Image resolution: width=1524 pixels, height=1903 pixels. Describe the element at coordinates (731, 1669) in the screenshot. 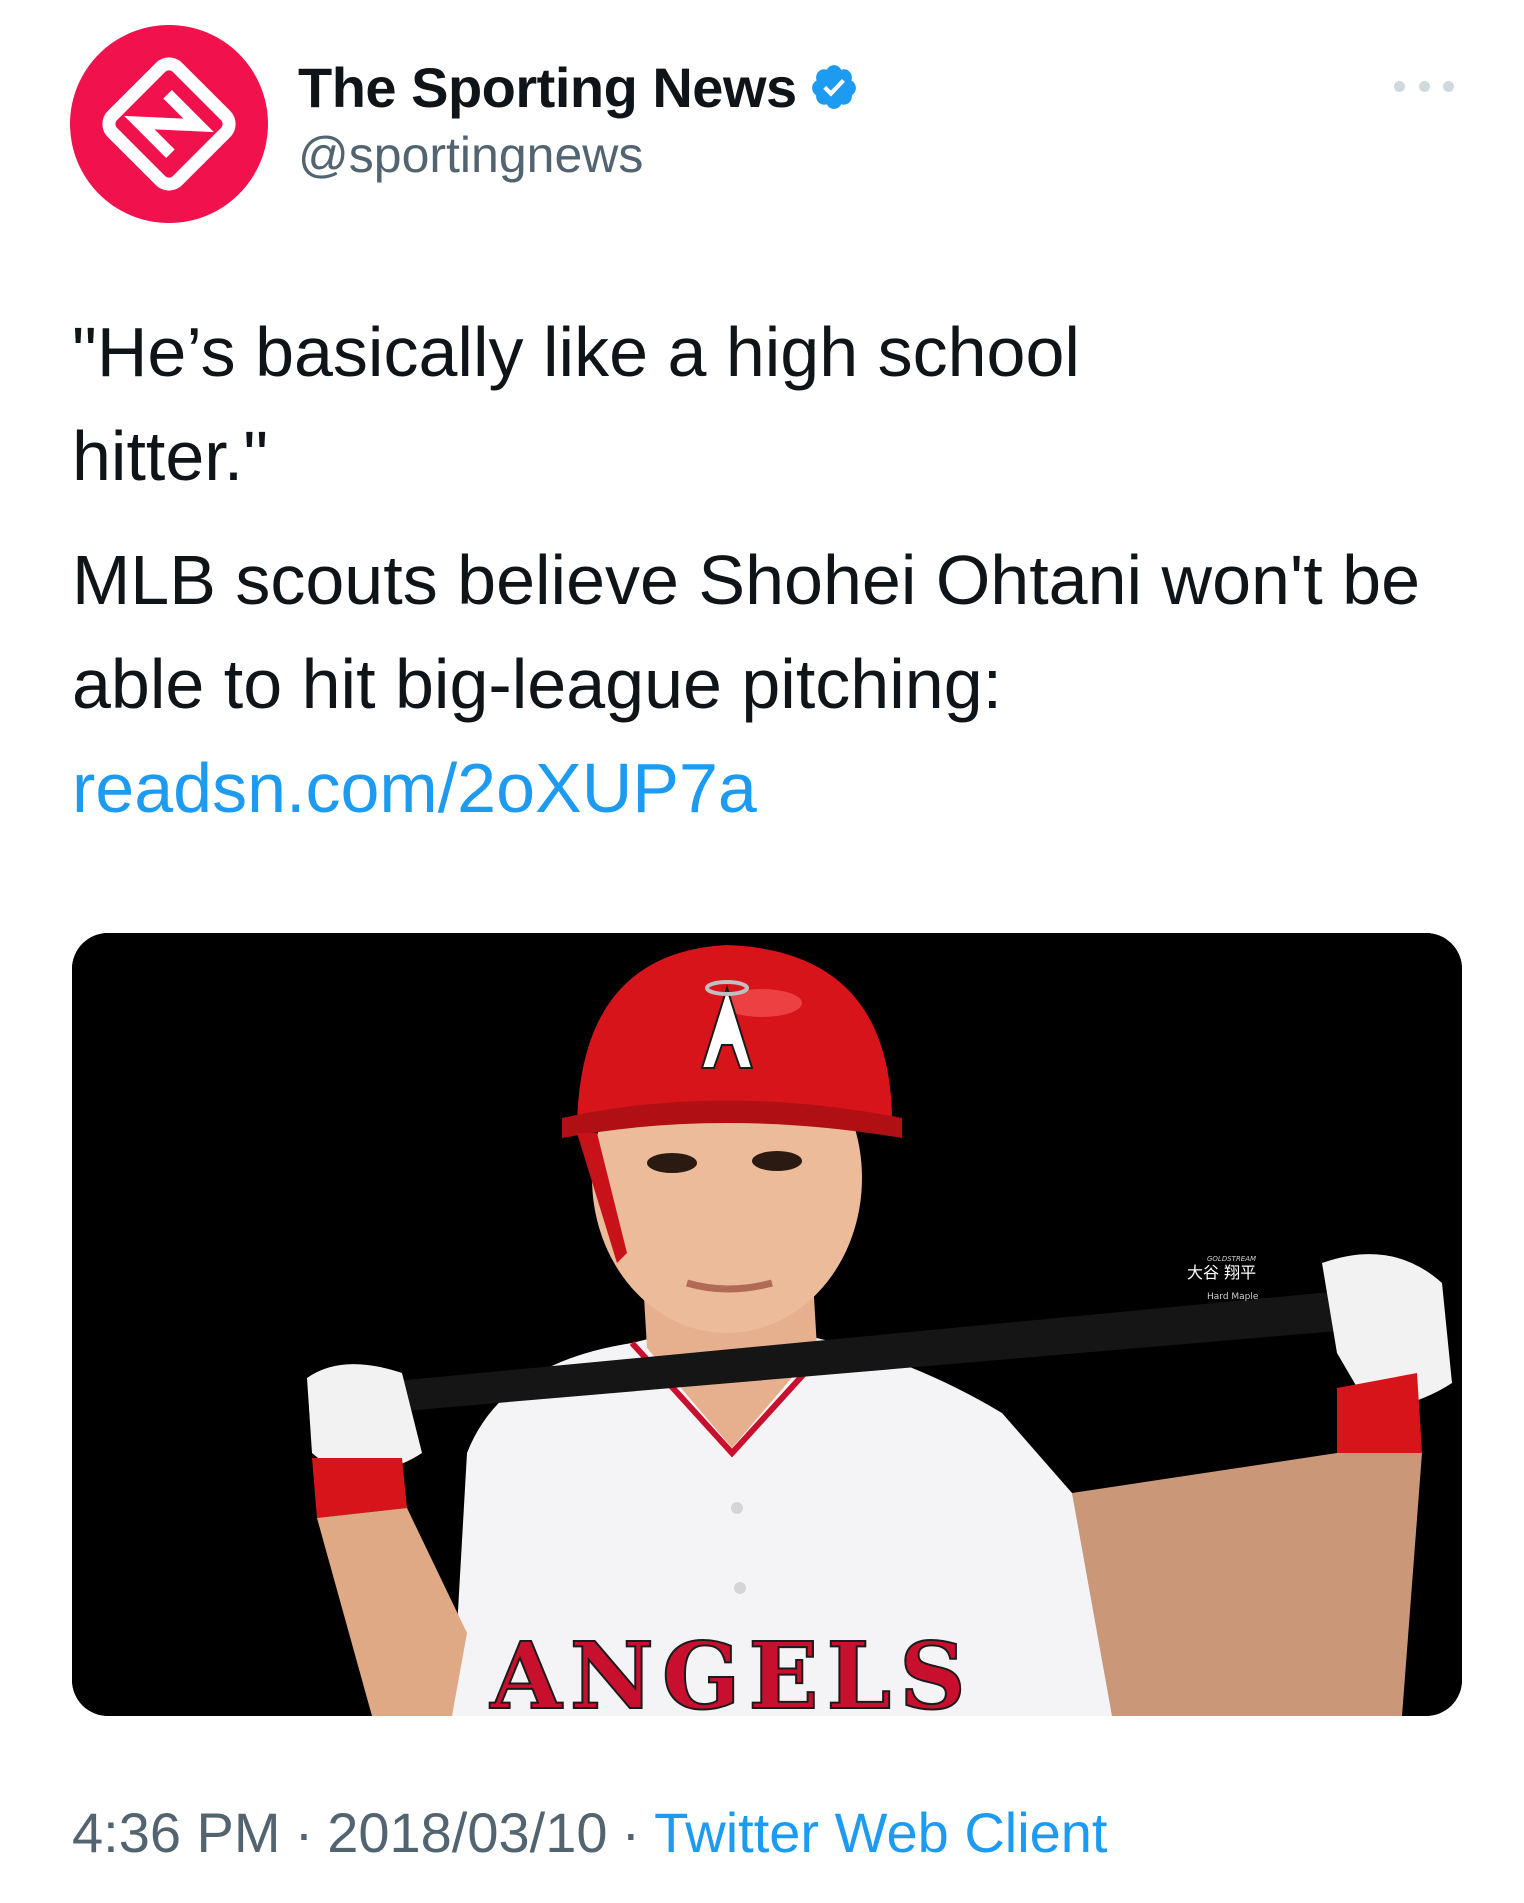

I see `jersey-wordmark: ANGELS` at that location.